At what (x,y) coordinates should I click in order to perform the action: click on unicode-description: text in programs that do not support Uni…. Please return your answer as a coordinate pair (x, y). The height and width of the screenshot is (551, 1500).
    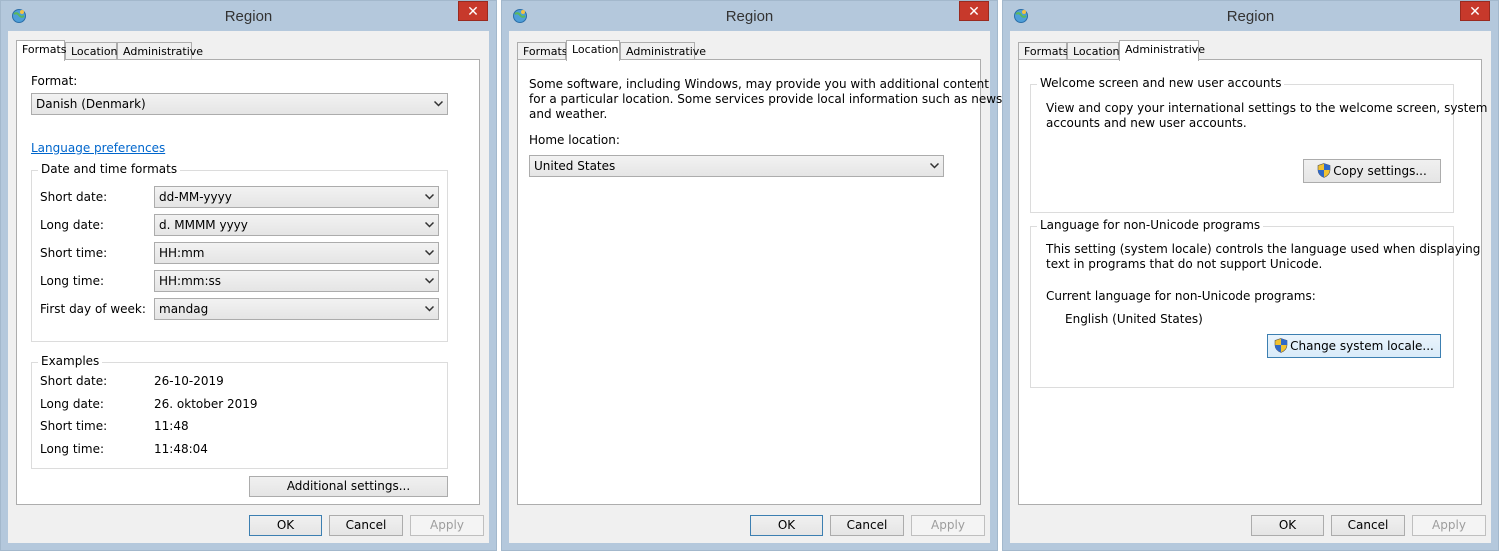
    Looking at the image, I should click on (1184, 264).